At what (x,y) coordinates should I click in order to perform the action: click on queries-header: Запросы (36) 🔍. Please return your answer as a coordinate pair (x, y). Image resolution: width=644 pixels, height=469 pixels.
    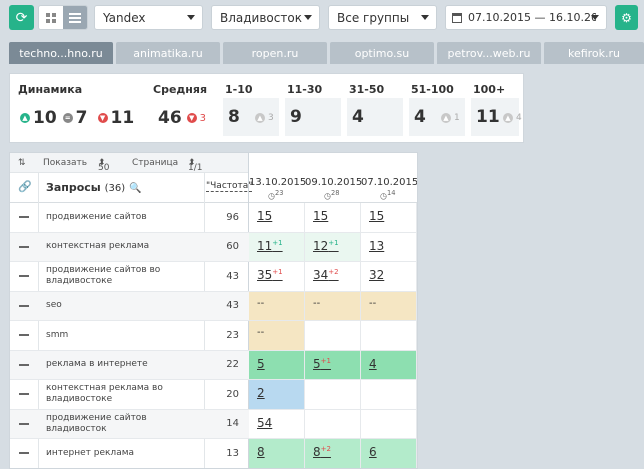
    Looking at the image, I should click on (93, 187).